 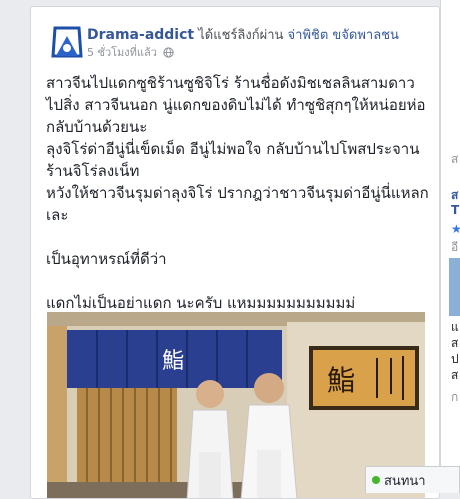 What do you see at coordinates (201, 303) in the screenshot?
I see `post-paragraph: แดกไม่เป็นอย่าแดก นะครับ แหมมมมมมมมมมม่` at bounding box center [201, 303].